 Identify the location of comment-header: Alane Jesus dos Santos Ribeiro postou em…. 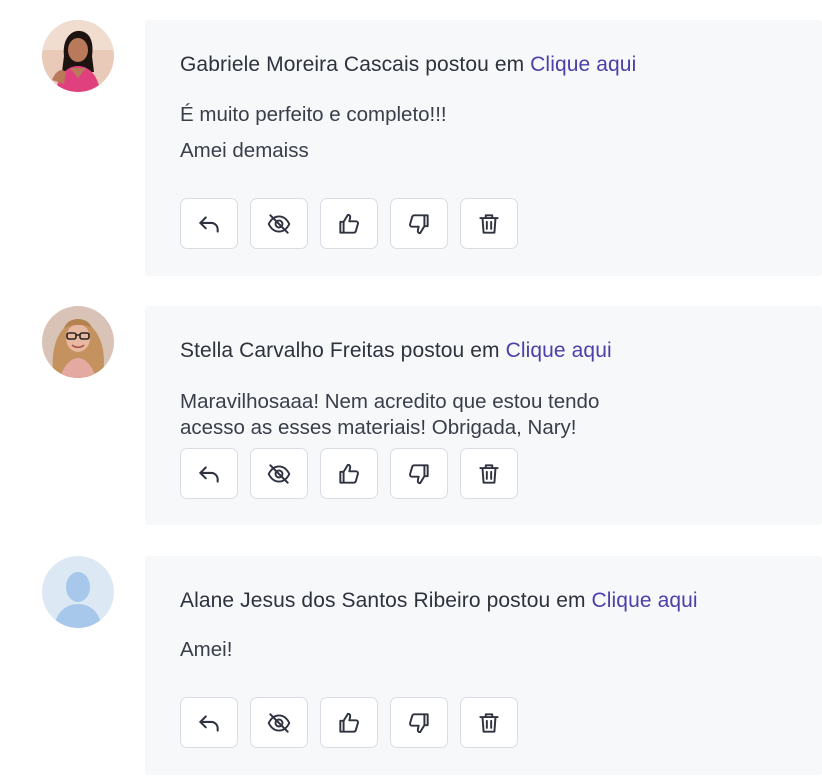
(439, 601).